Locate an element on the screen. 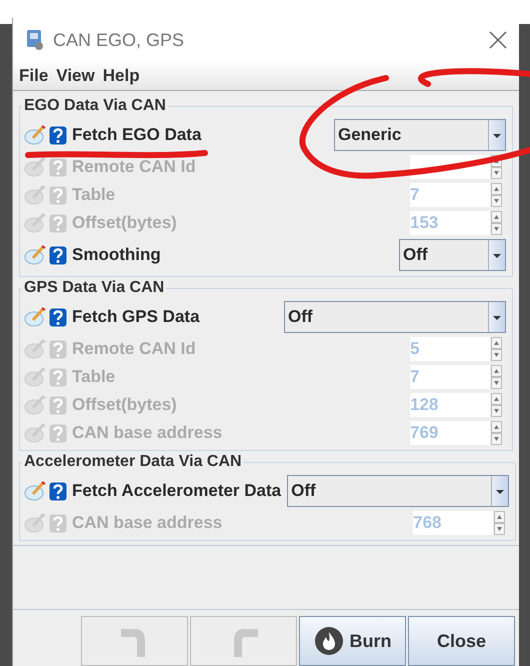 The image size is (530, 666). field-label: Fetch GPS Data is located at coordinates (136, 317).